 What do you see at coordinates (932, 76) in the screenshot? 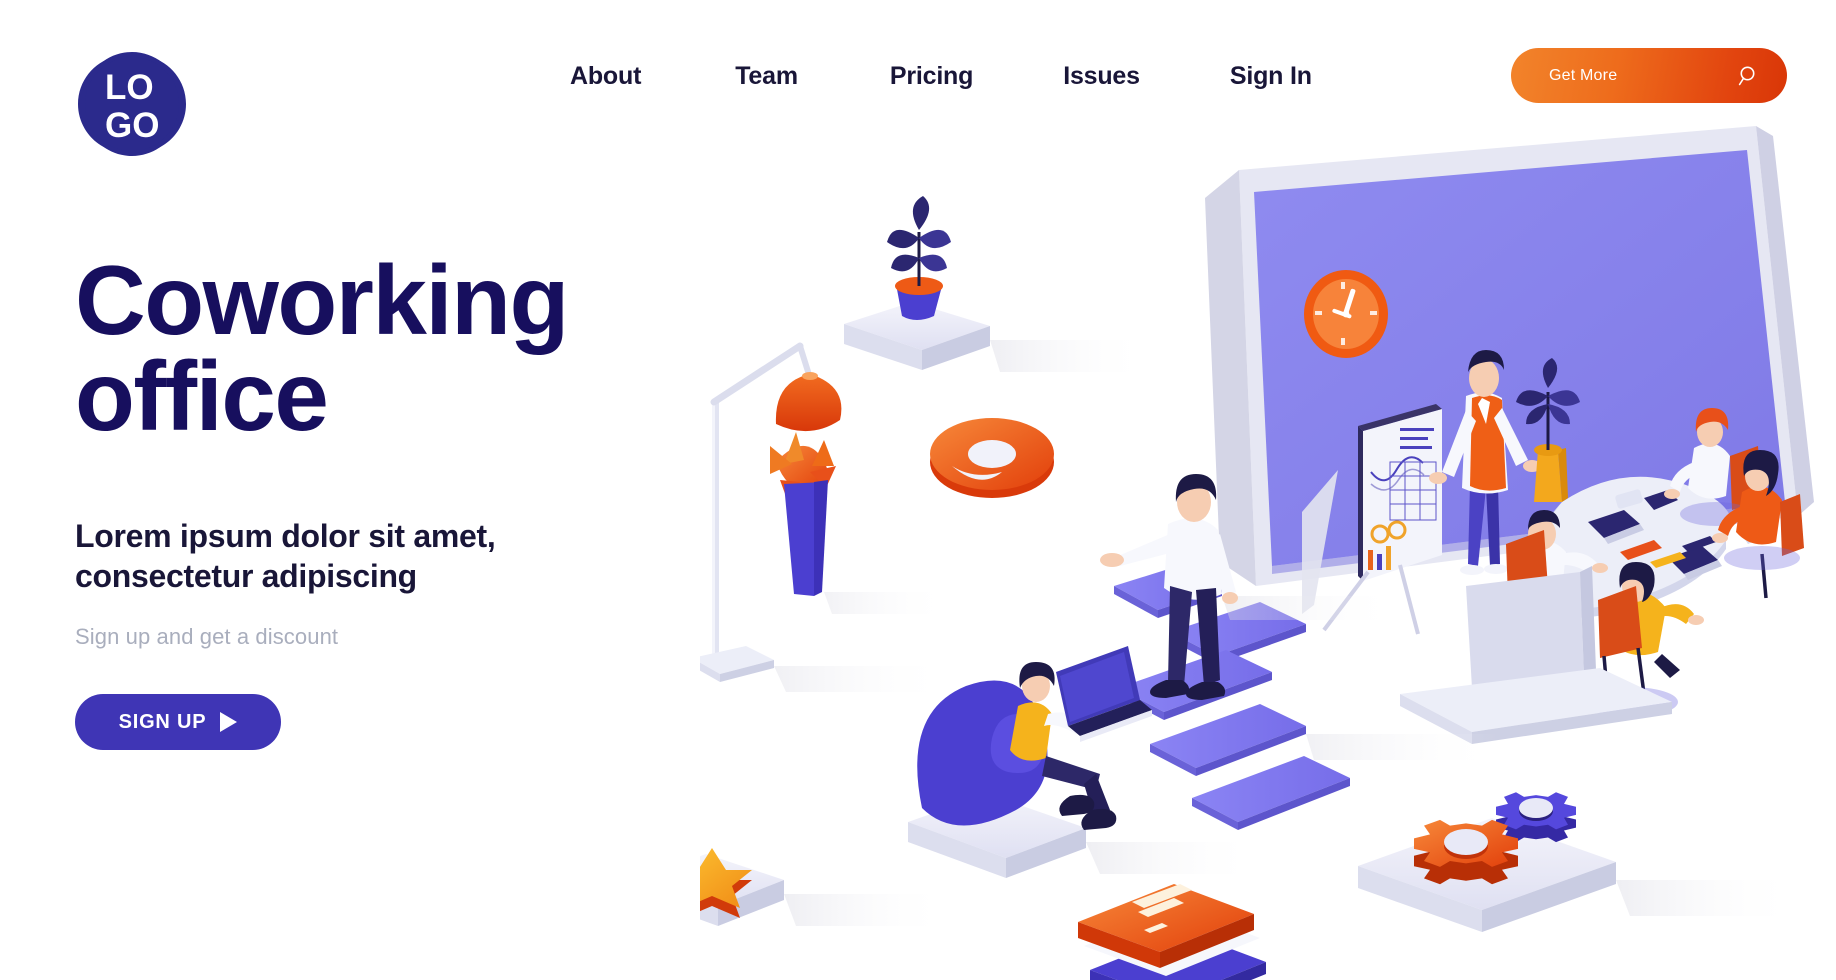
I see `nav-item-pricing: Pricing` at bounding box center [932, 76].